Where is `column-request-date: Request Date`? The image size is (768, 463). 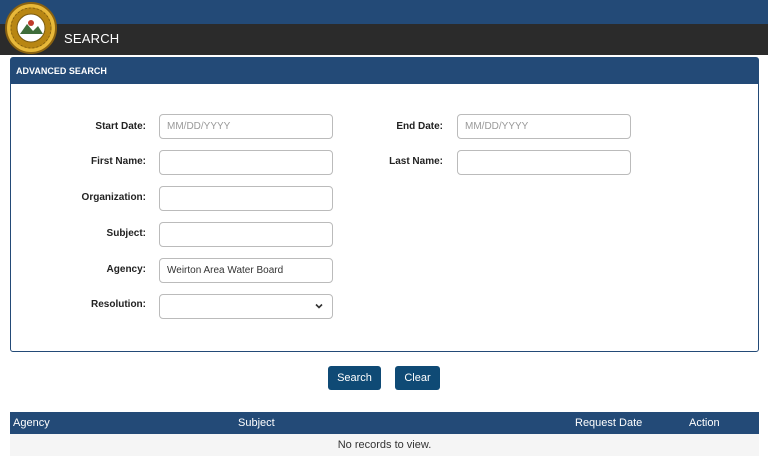
column-request-date: Request Date is located at coordinates (608, 423).